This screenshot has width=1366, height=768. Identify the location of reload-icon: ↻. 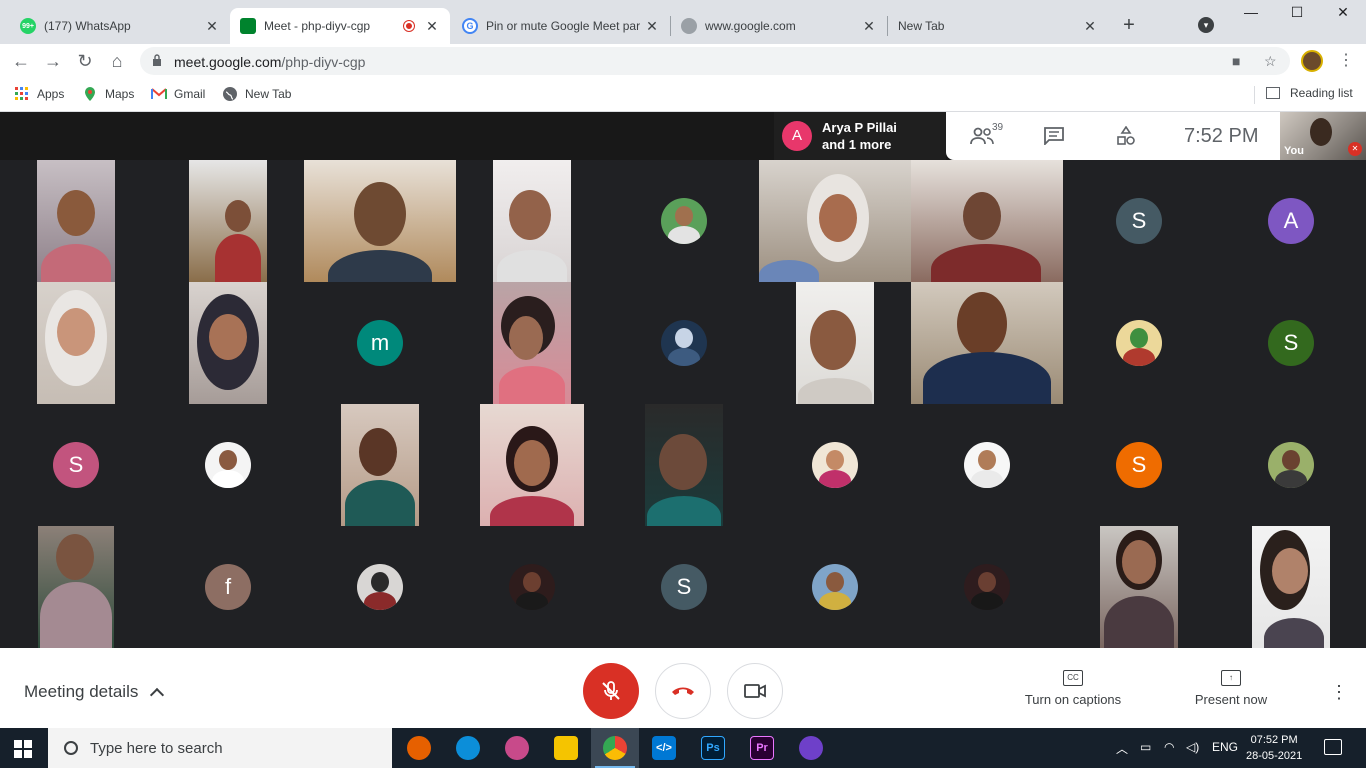
(85, 61).